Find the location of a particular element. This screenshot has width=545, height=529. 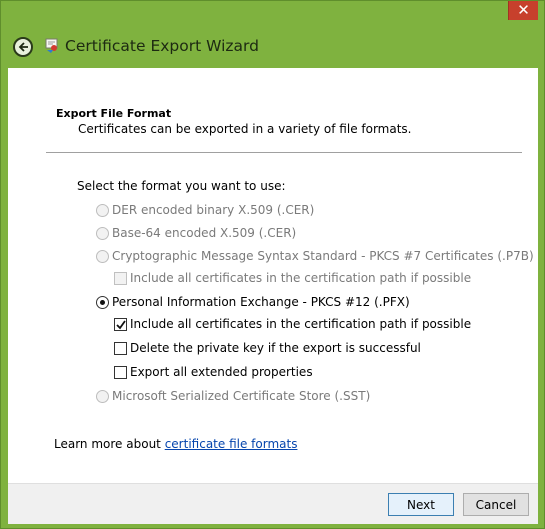

format-label-der: DER encoded binary X.509 (.CER) is located at coordinates (213, 210).